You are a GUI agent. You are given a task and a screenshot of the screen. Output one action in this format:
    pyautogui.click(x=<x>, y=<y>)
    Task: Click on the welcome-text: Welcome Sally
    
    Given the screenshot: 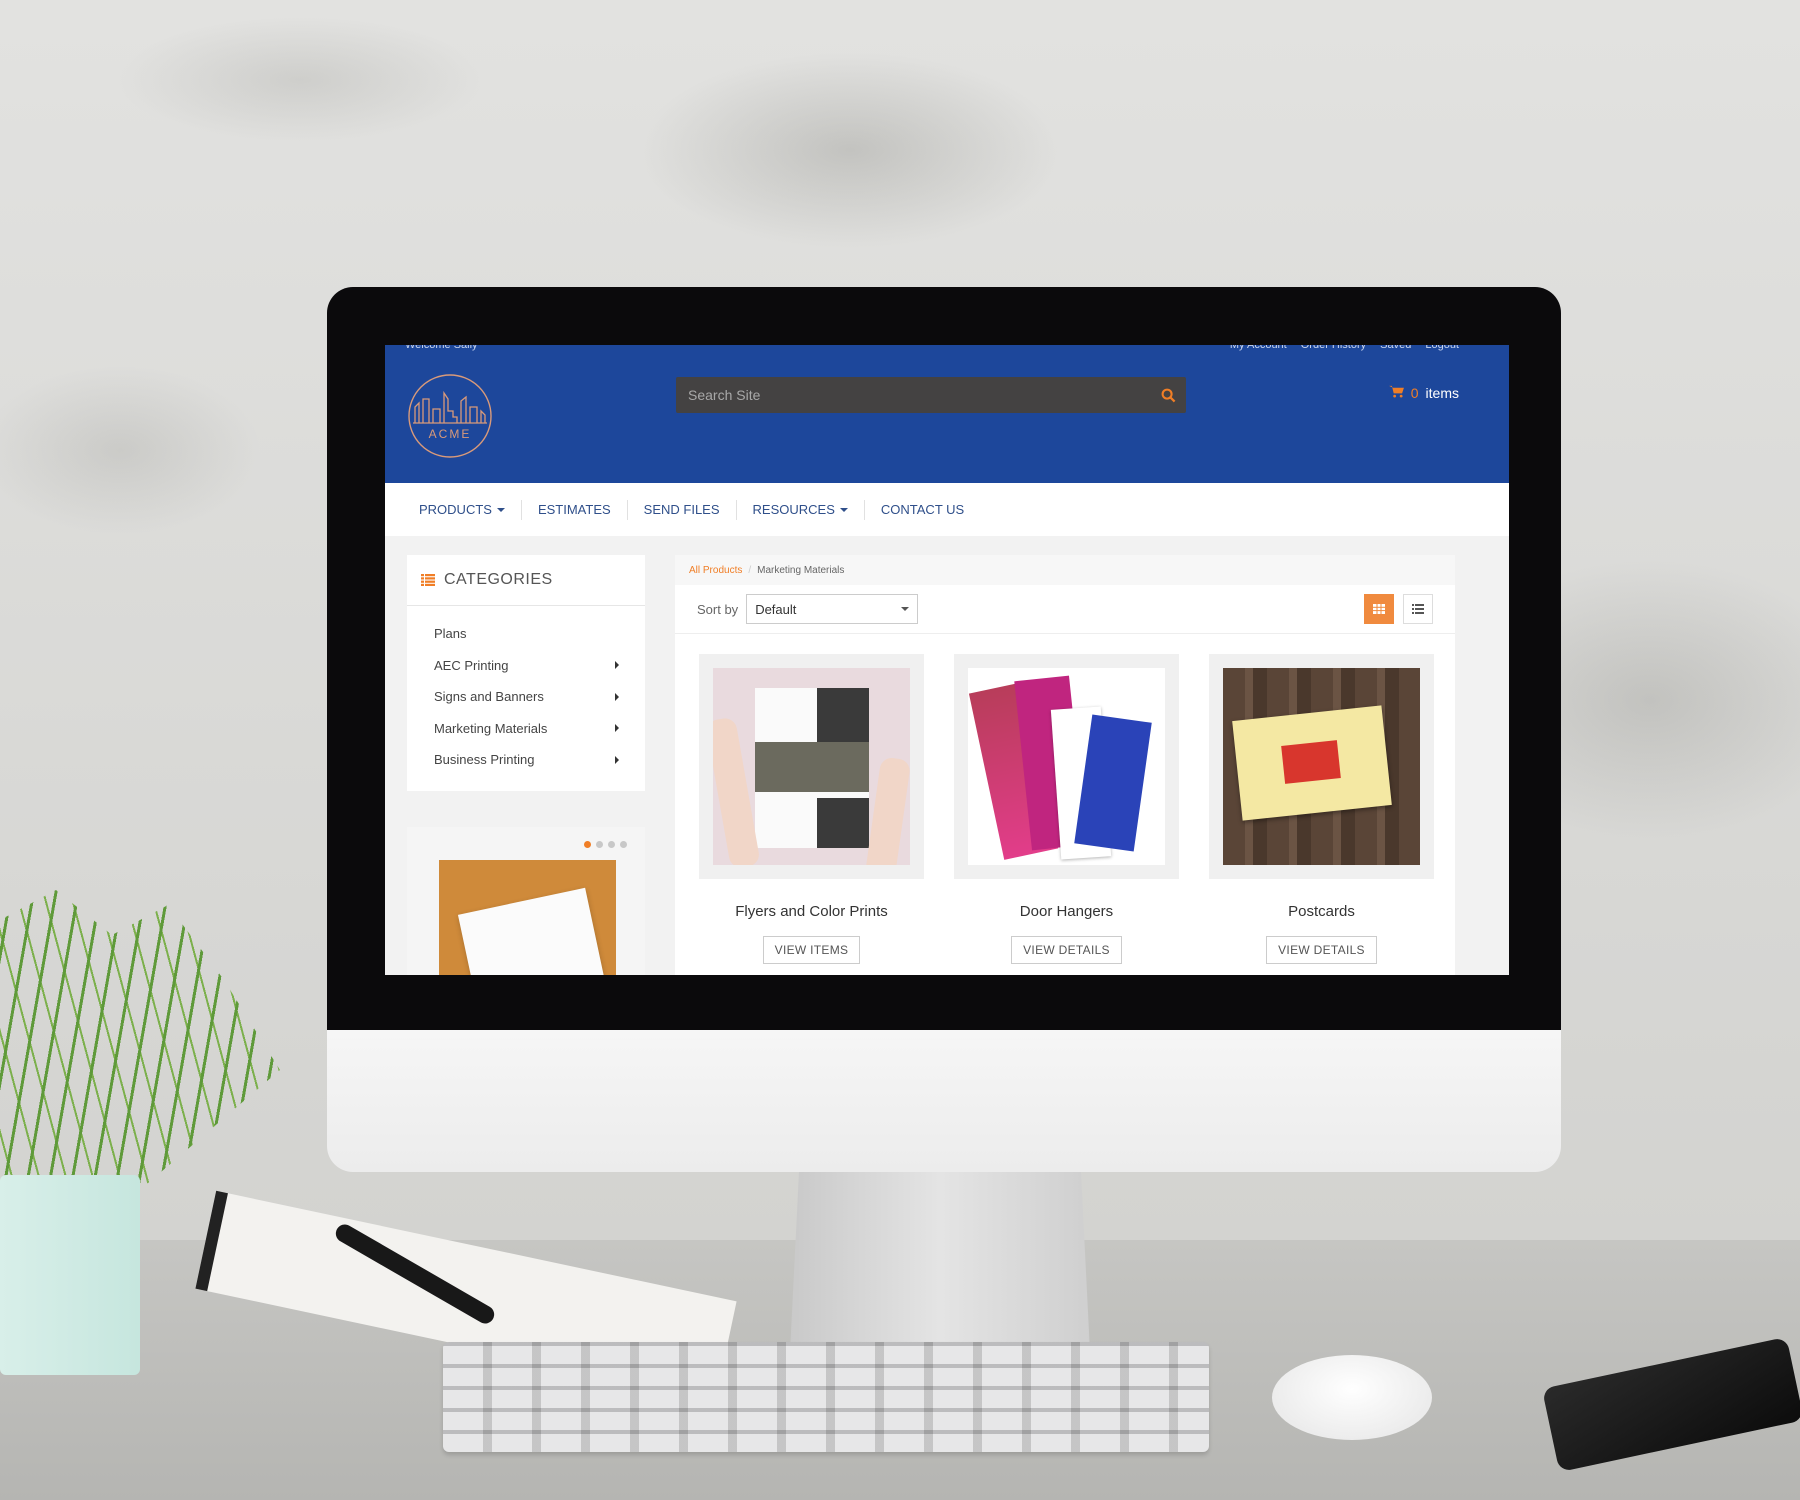 What is the action you would take?
    pyautogui.click(x=441, y=348)
    